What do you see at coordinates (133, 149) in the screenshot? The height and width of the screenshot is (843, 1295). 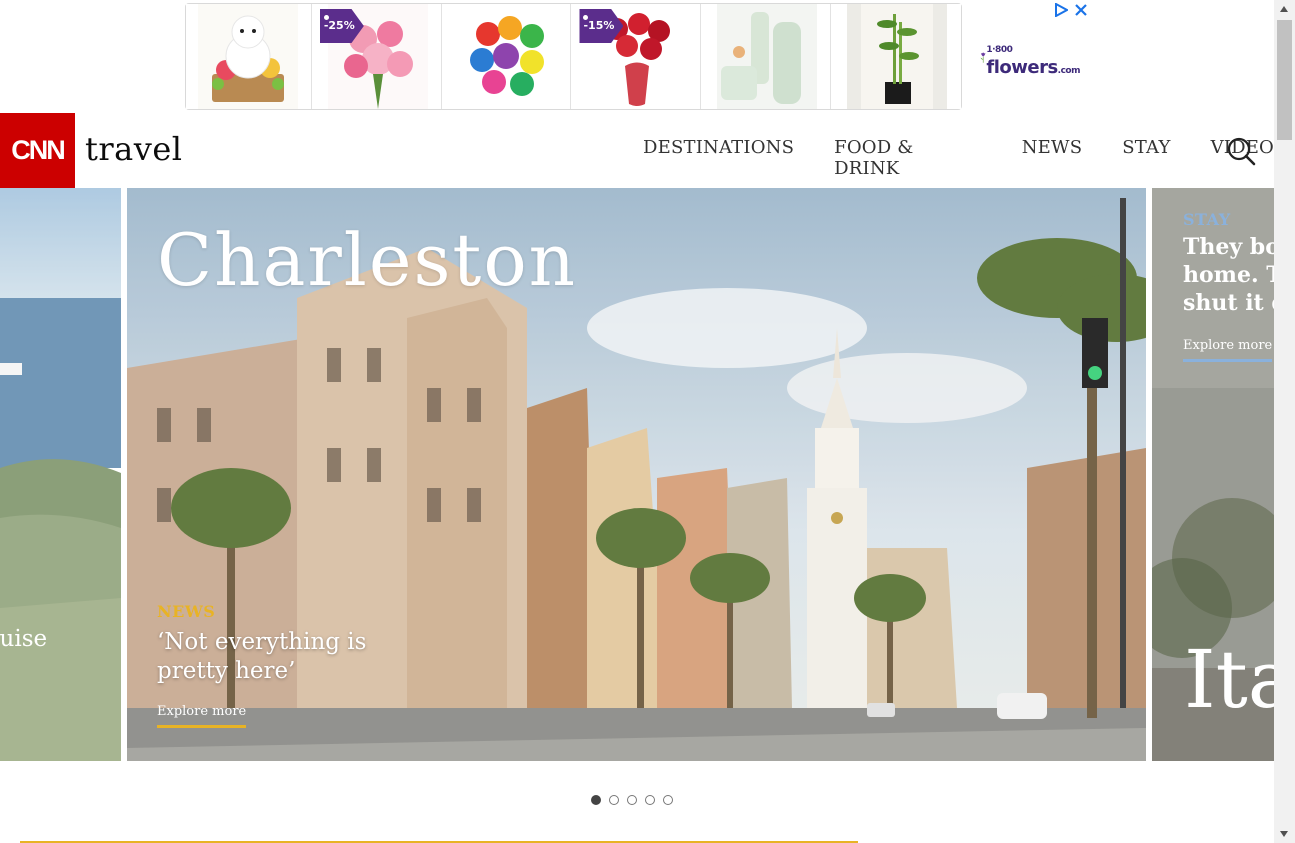 I see `section-name: travel` at bounding box center [133, 149].